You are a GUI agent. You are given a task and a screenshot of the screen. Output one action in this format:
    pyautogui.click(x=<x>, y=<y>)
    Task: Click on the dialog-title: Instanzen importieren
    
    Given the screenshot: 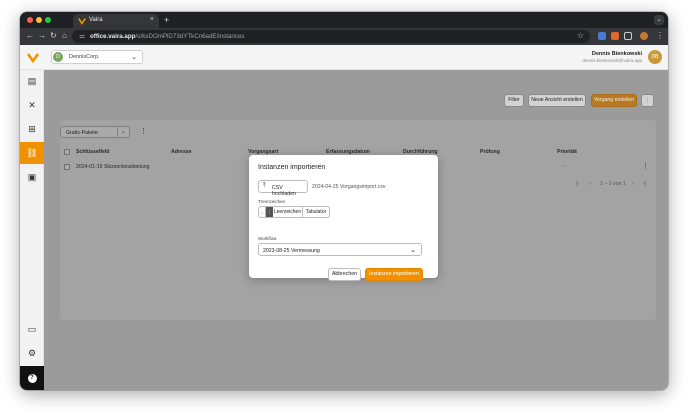 What is the action you would take?
    pyautogui.click(x=292, y=167)
    